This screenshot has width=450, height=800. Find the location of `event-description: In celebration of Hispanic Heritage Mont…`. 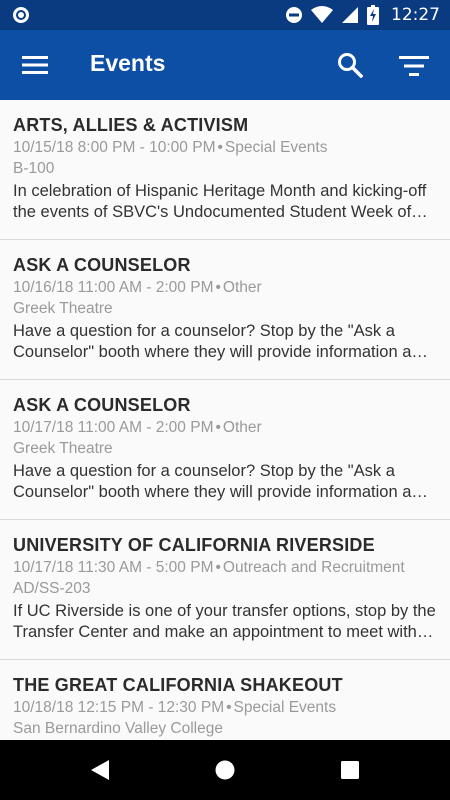

event-description: In celebration of Hispanic Heritage Mont… is located at coordinates (220, 201).